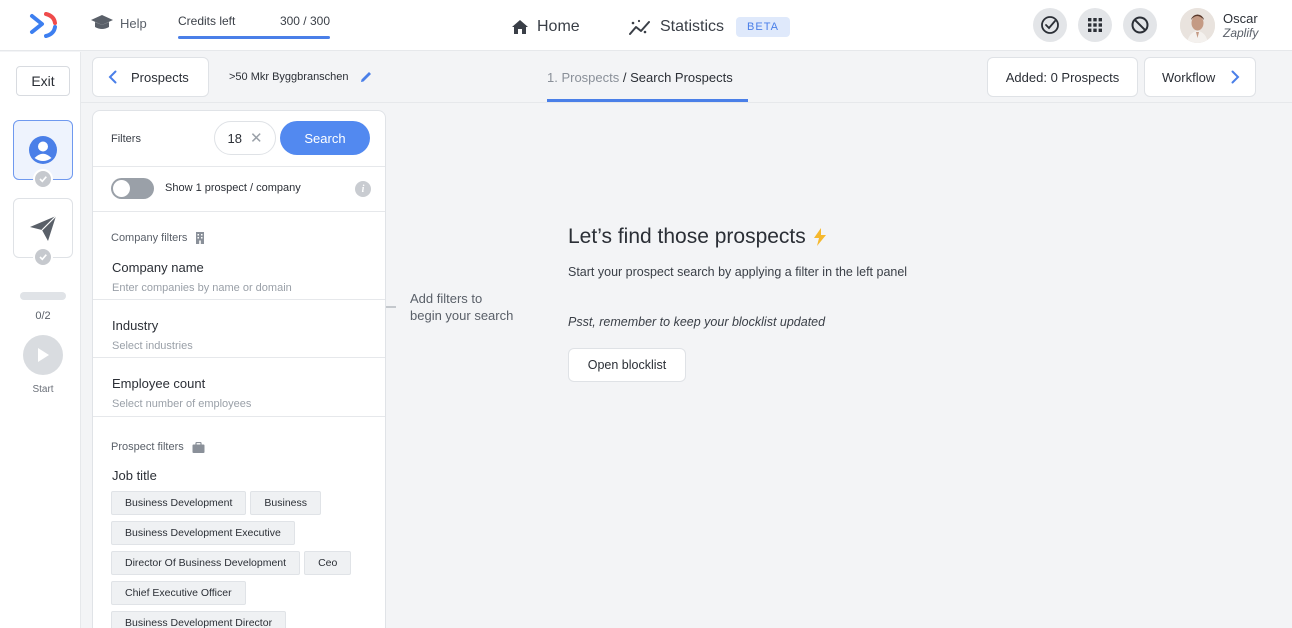 This screenshot has height=628, width=1292. Describe the element at coordinates (819, 237) in the screenshot. I see `lightning-bolt-icon` at that location.